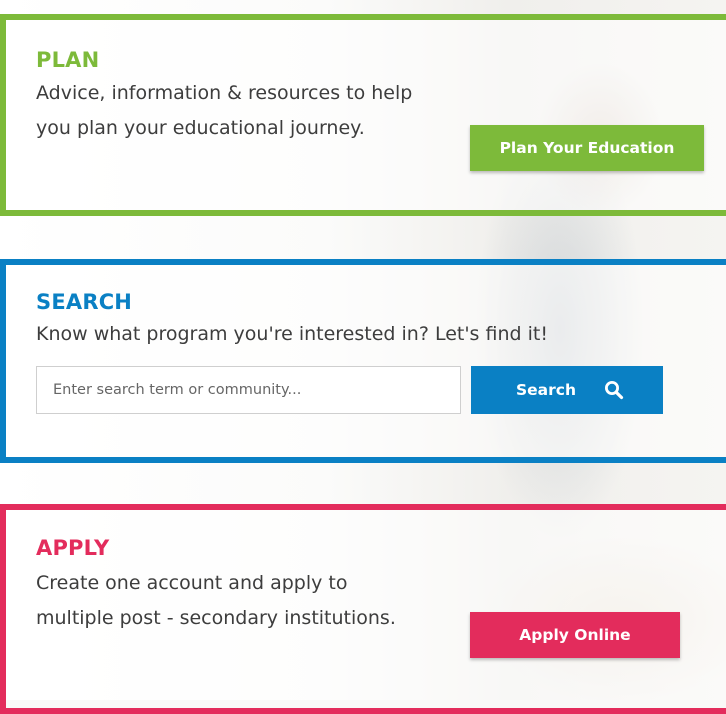 This screenshot has width=726, height=714. Describe the element at coordinates (84, 302) in the screenshot. I see `search-heading: SEARCH` at that location.